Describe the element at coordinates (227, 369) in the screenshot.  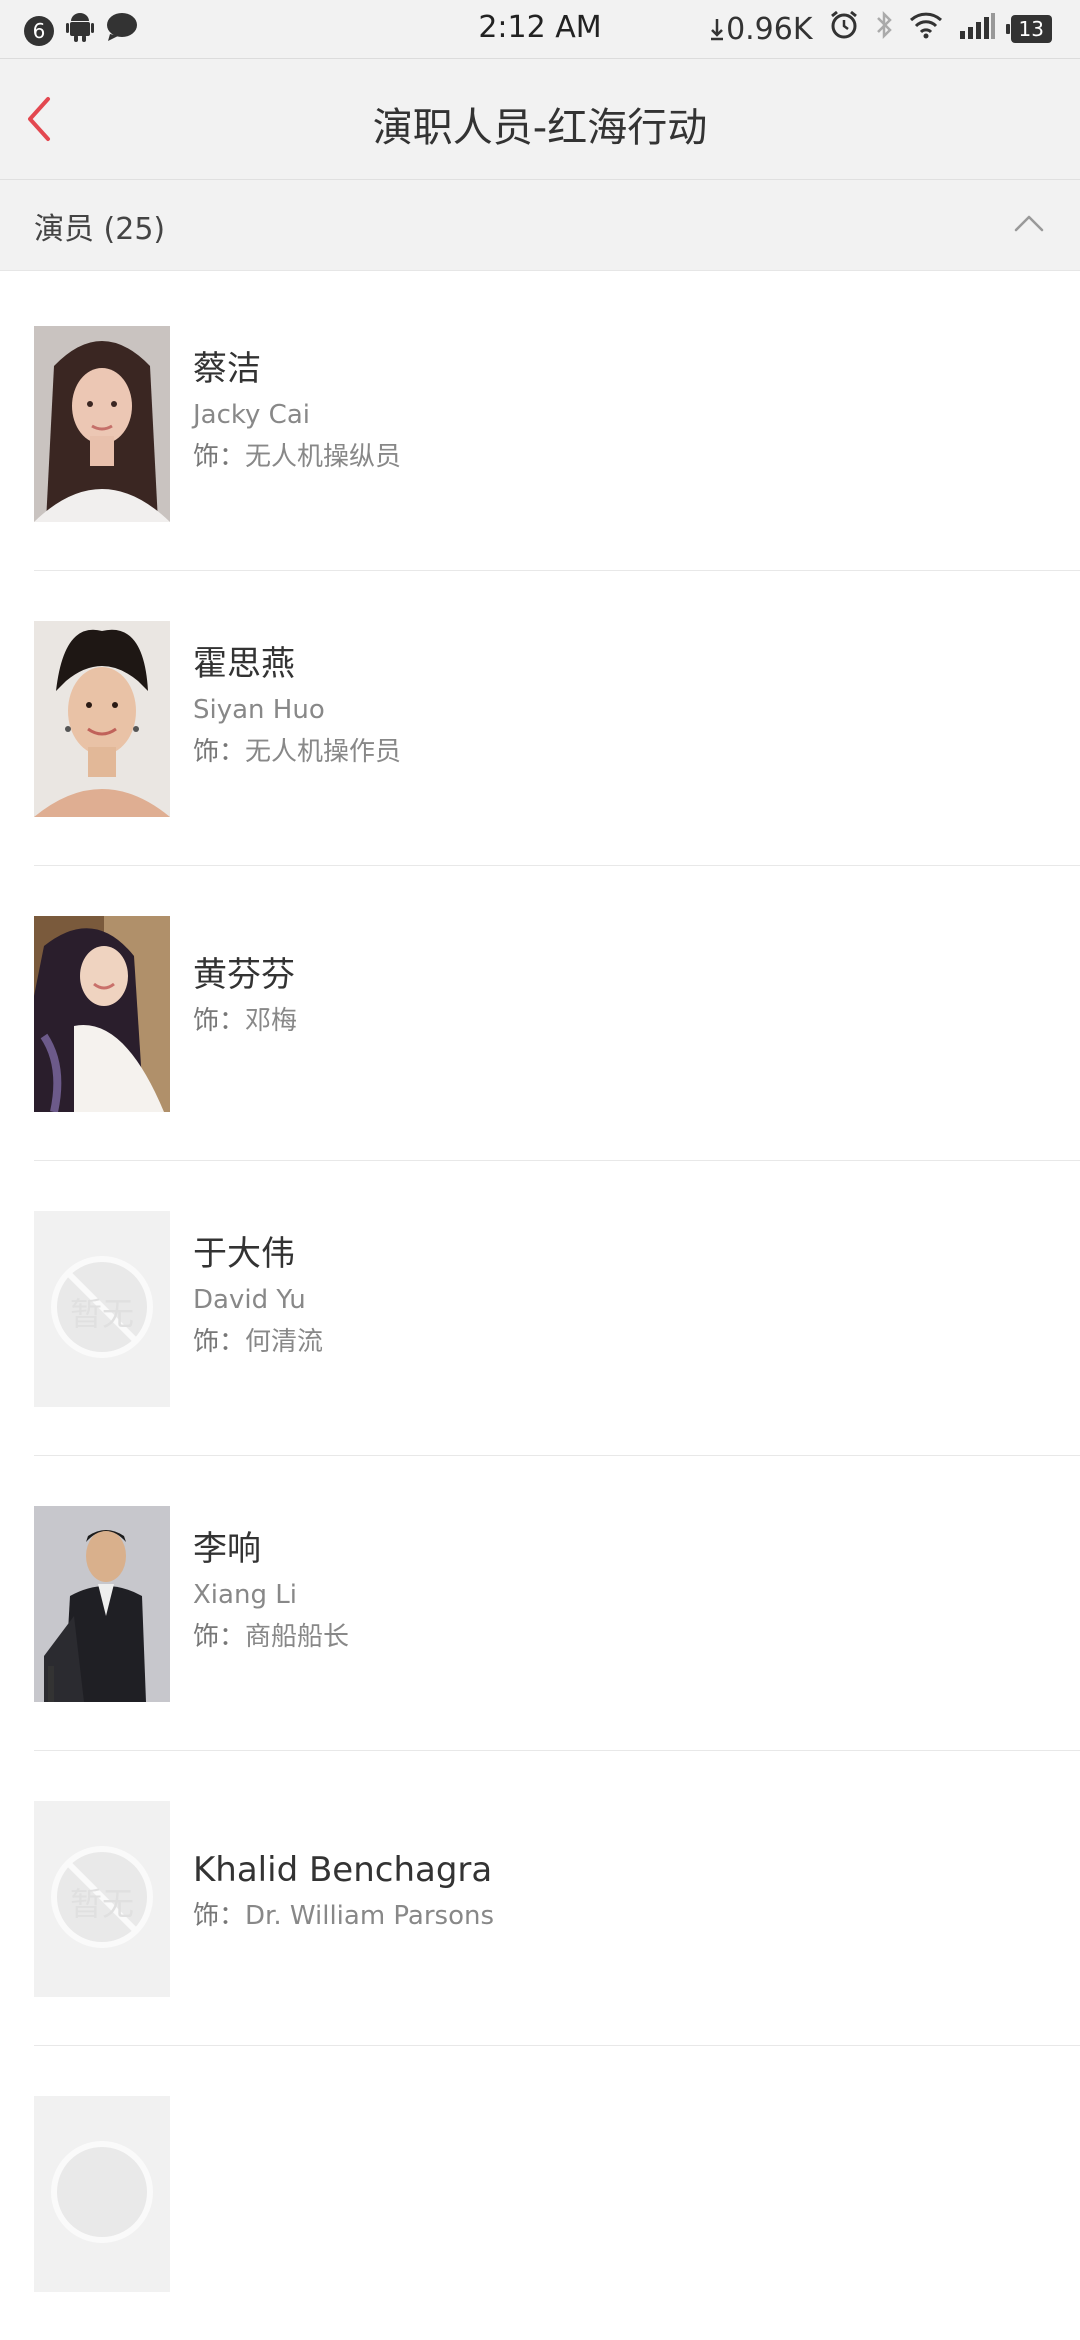
I see `actor-name: 蔡洁` at that location.